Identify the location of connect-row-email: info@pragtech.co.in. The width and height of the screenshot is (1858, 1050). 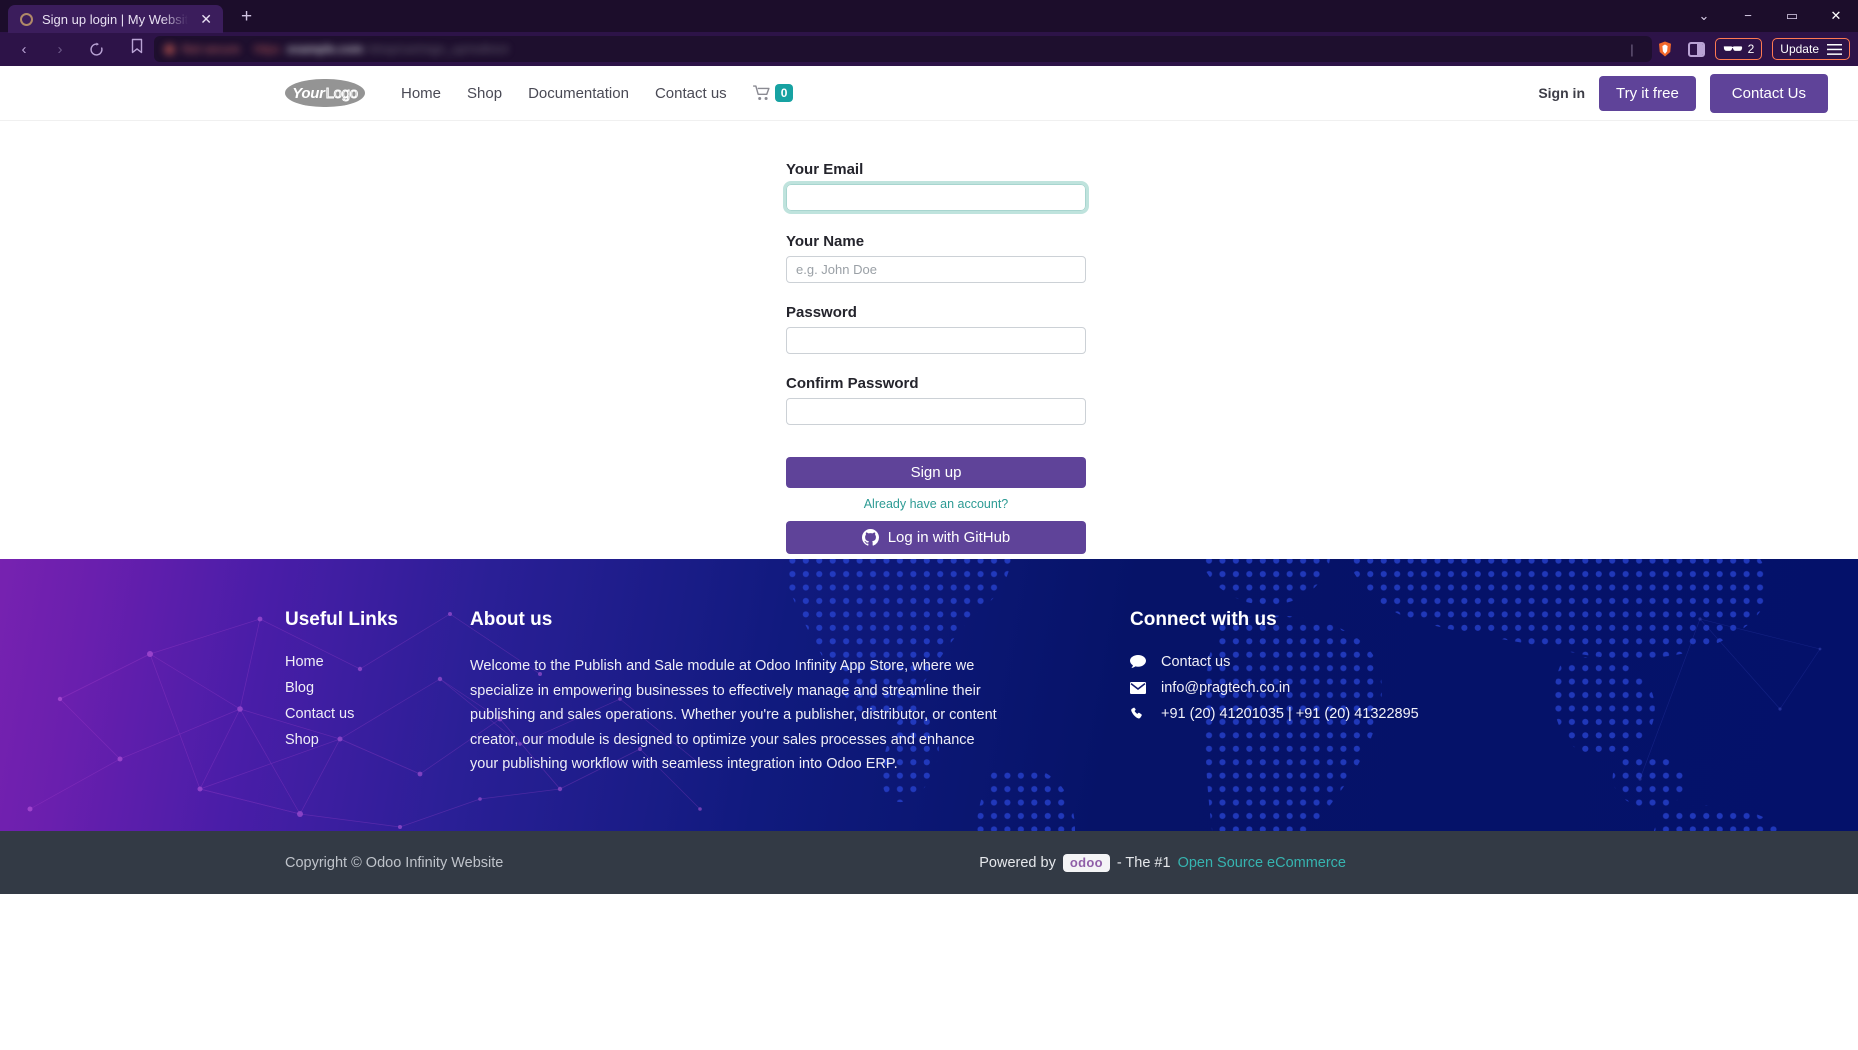
(1274, 688).